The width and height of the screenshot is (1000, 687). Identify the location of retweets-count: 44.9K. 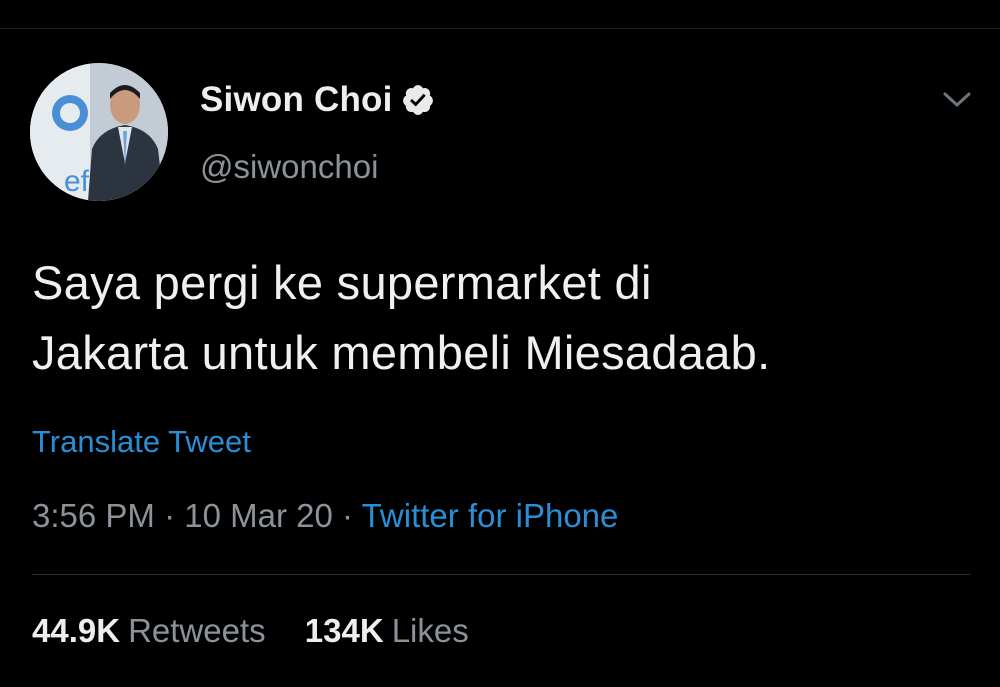
(76, 630).